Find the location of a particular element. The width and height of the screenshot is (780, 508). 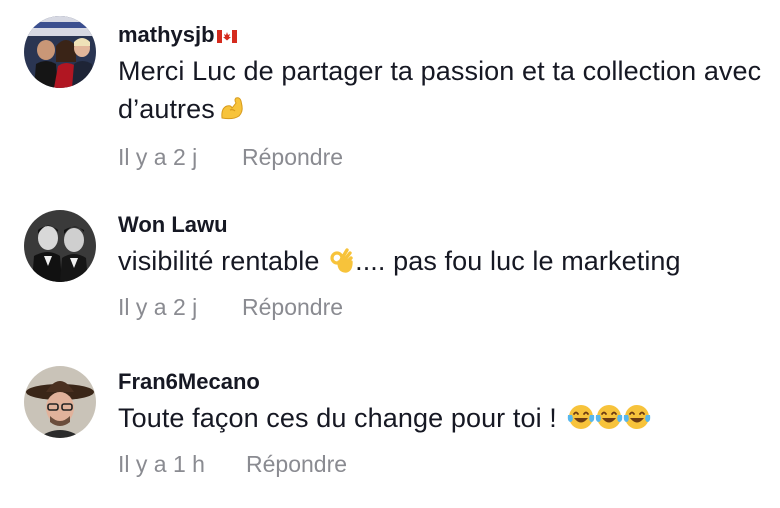

comment-text-content: visibilité rentable is located at coordinates (219, 261).